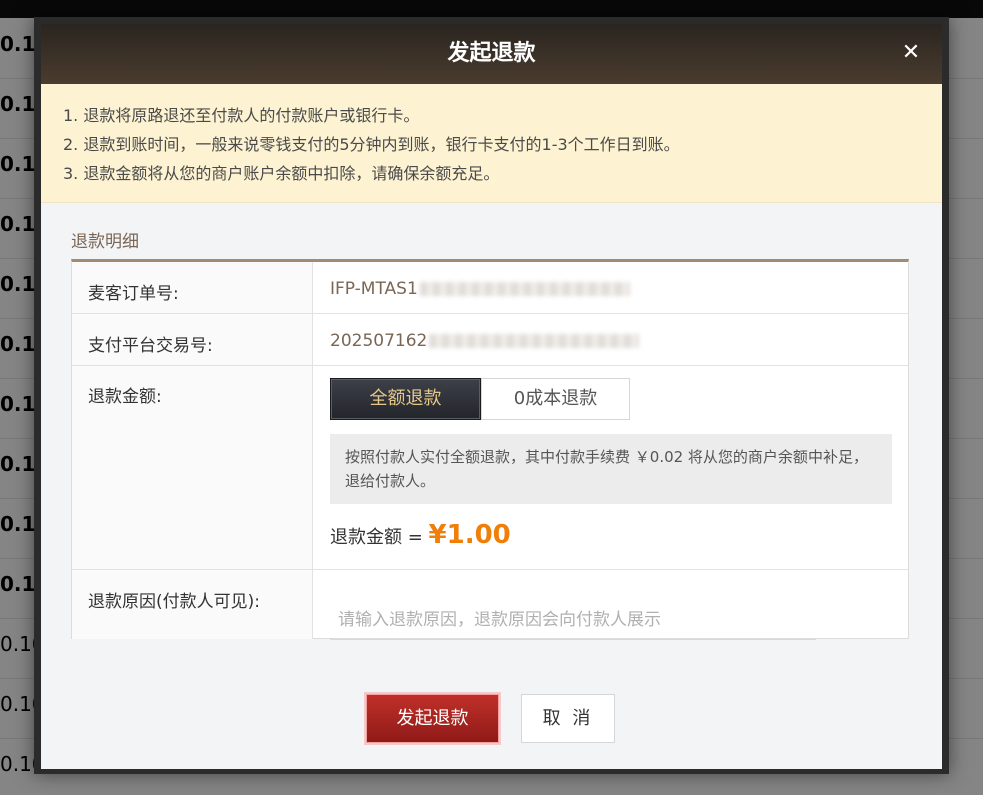  I want to click on full-refund-button: 全额退款, so click(405, 399).